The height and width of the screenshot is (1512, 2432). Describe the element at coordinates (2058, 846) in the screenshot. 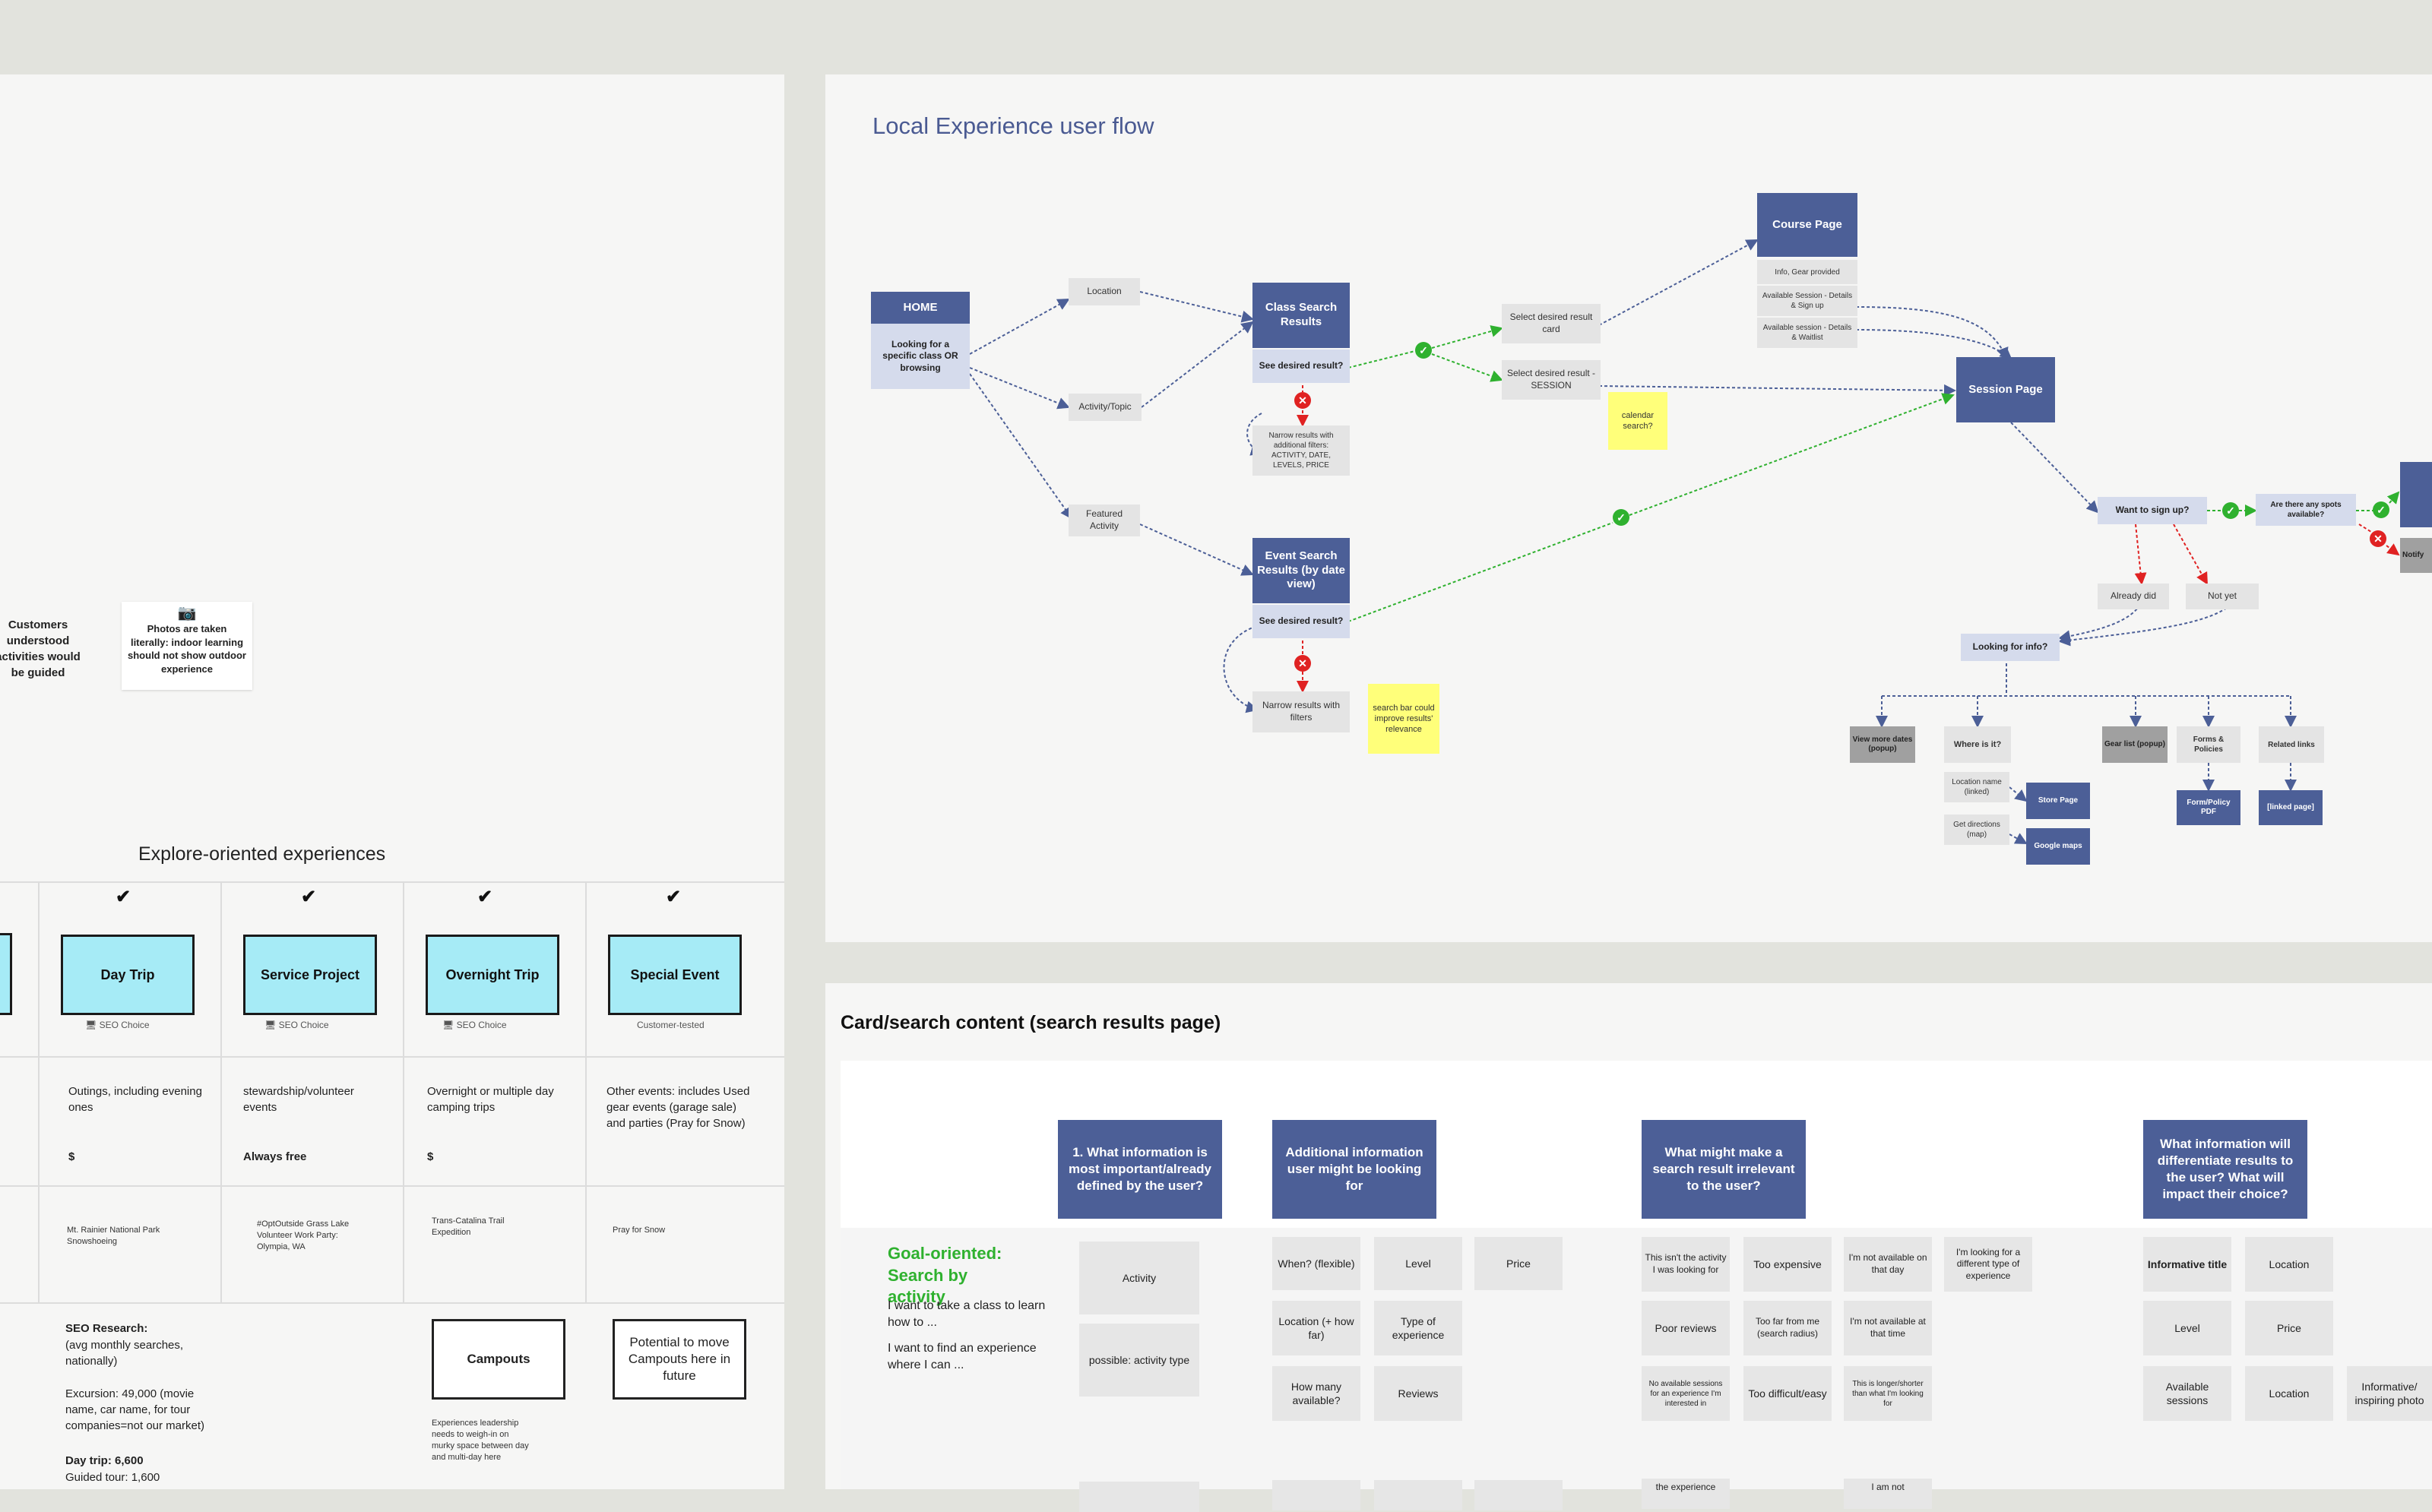

I see `google-maps-node: Google maps` at that location.